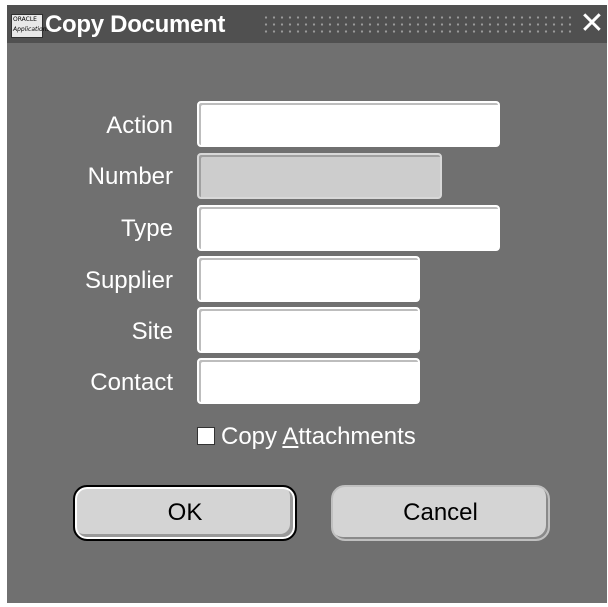  Describe the element at coordinates (206, 436) in the screenshot. I see `copy-attachments-checkbox` at that location.